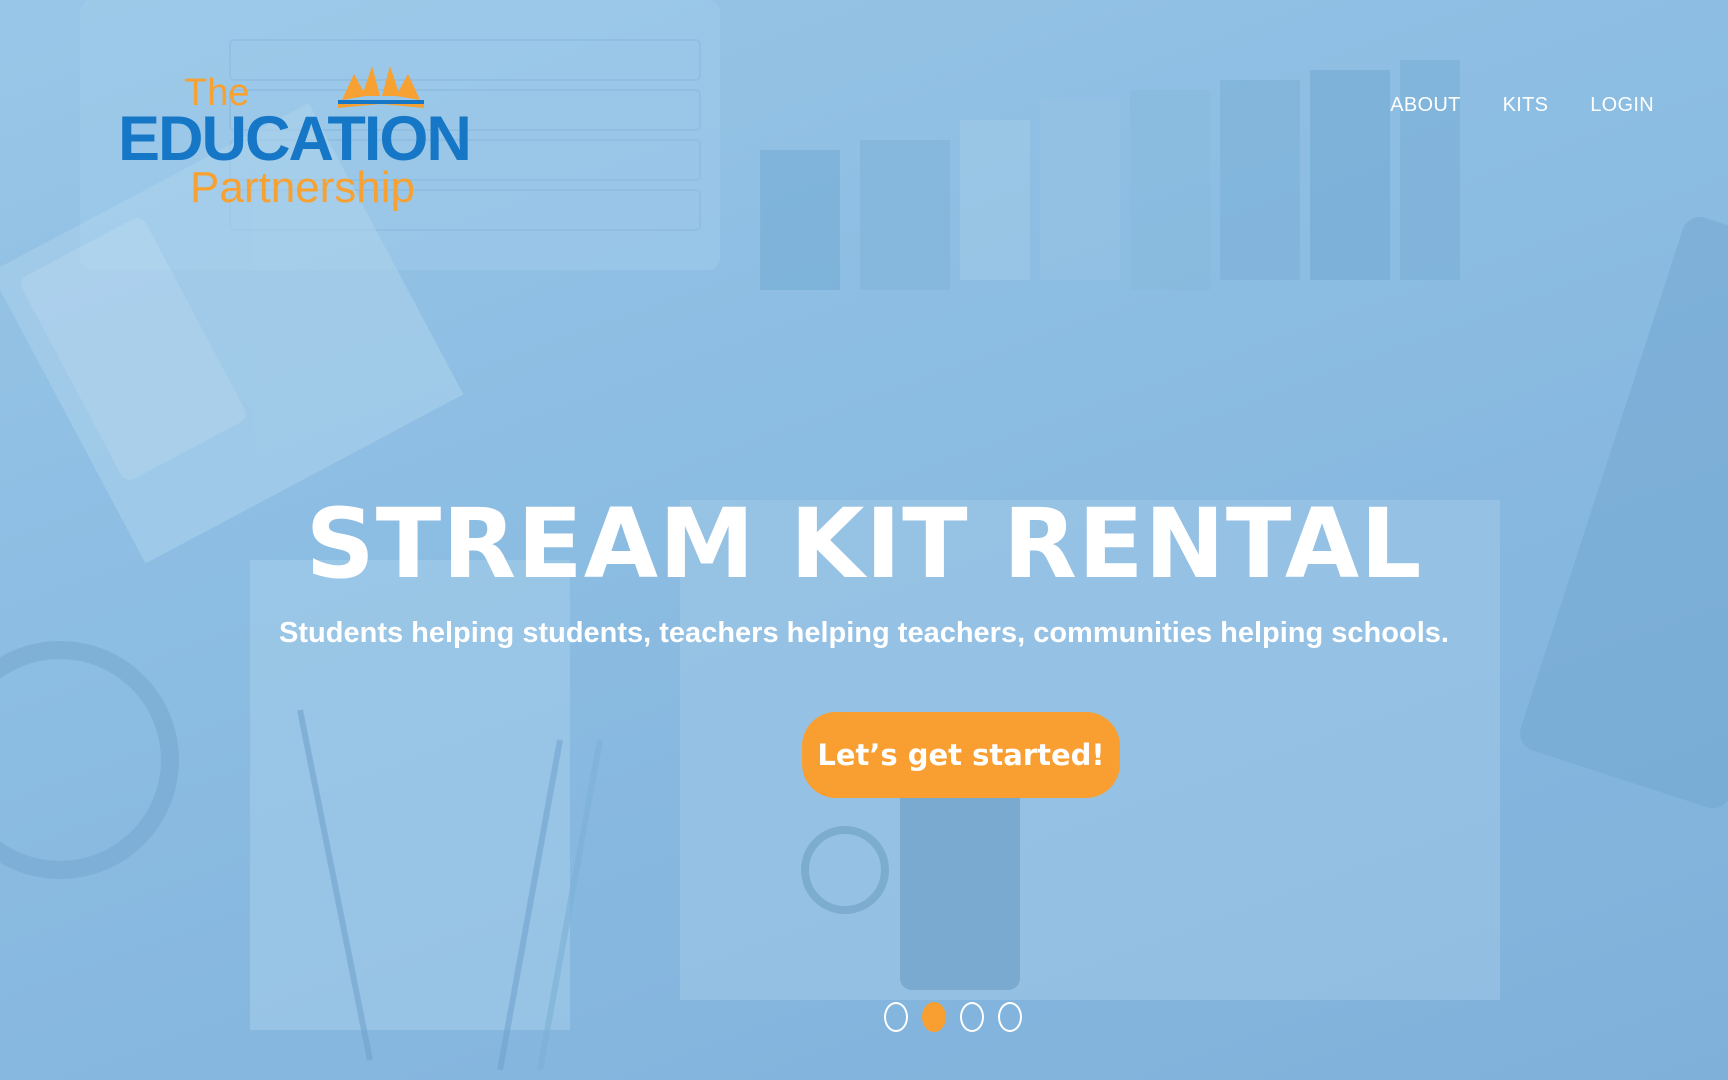 This screenshot has width=1728, height=1080. What do you see at coordinates (1425, 105) in the screenshot?
I see `nav-about: ABOUT` at bounding box center [1425, 105].